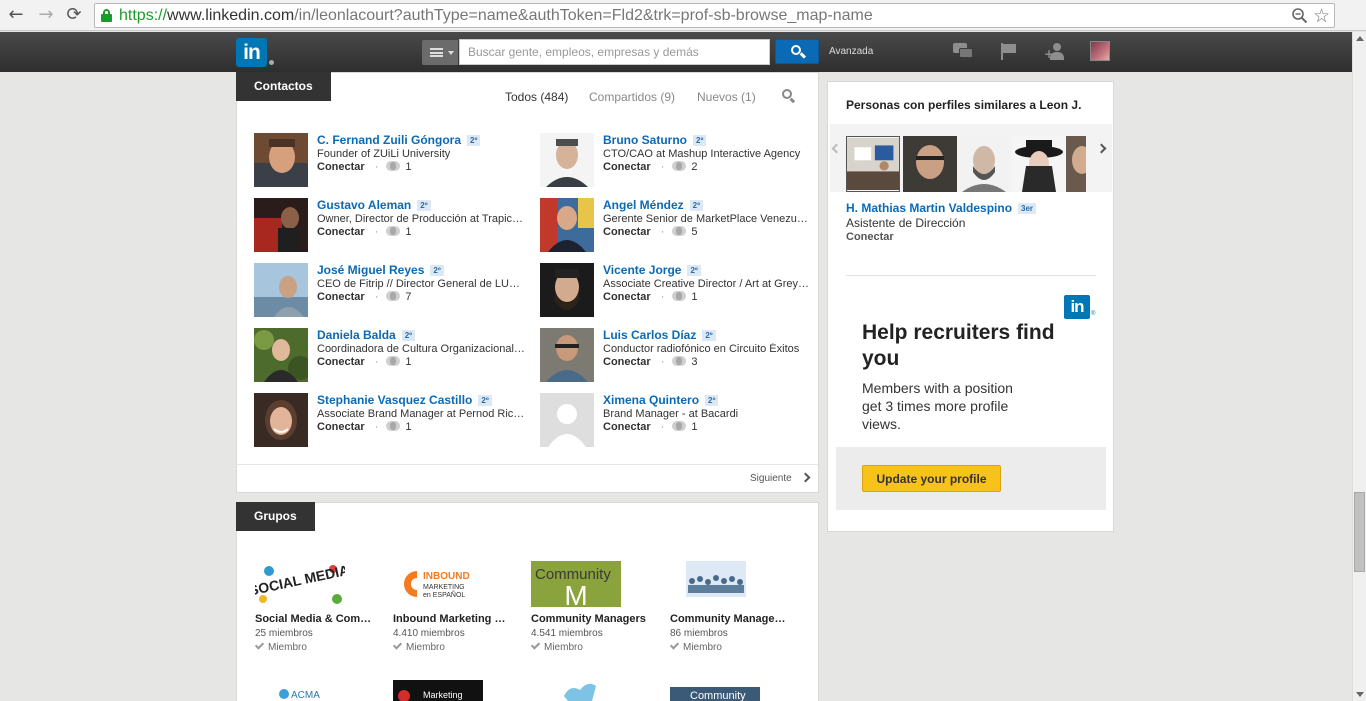 The height and width of the screenshot is (701, 1366). Describe the element at coordinates (305, 695) in the screenshot. I see `svg-text: ACMA` at that location.